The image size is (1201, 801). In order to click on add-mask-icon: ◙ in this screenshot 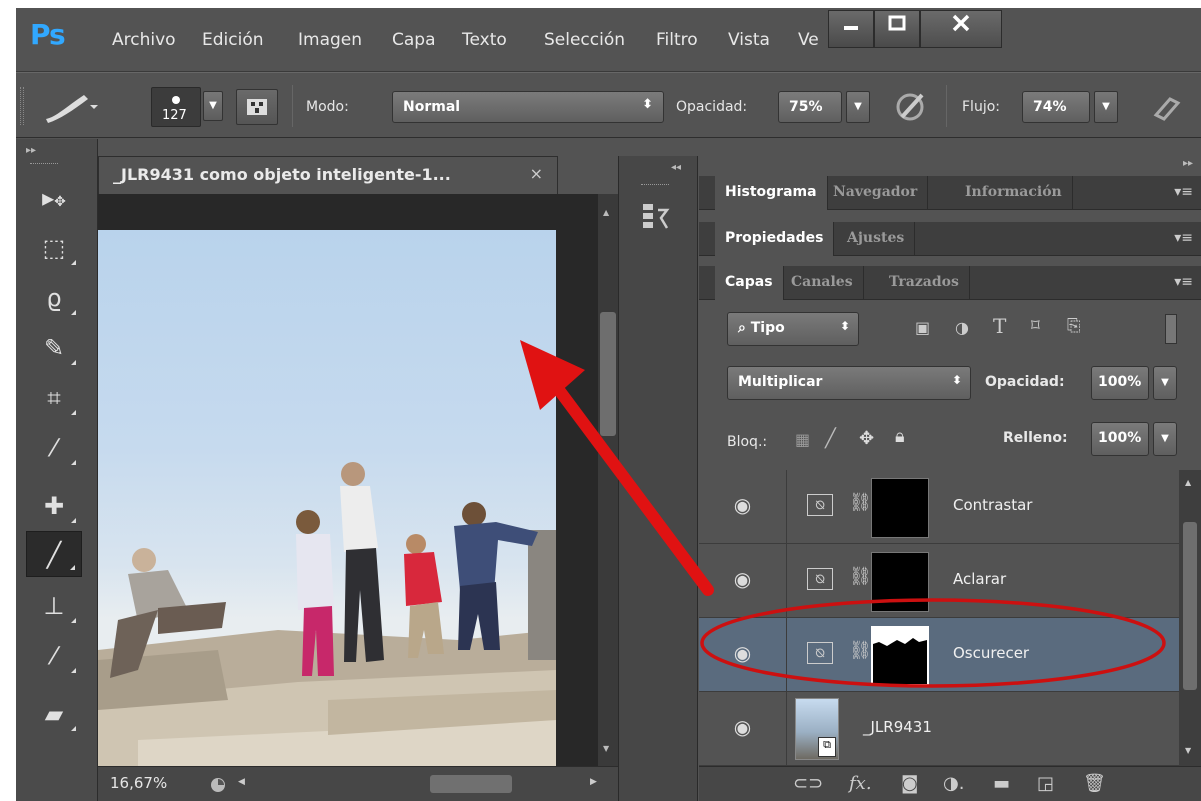, I will do `click(909, 783)`.